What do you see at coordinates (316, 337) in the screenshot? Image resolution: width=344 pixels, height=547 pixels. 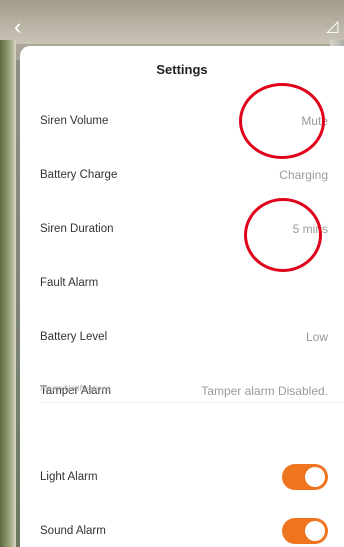 I see `battery-level-value: Low` at bounding box center [316, 337].